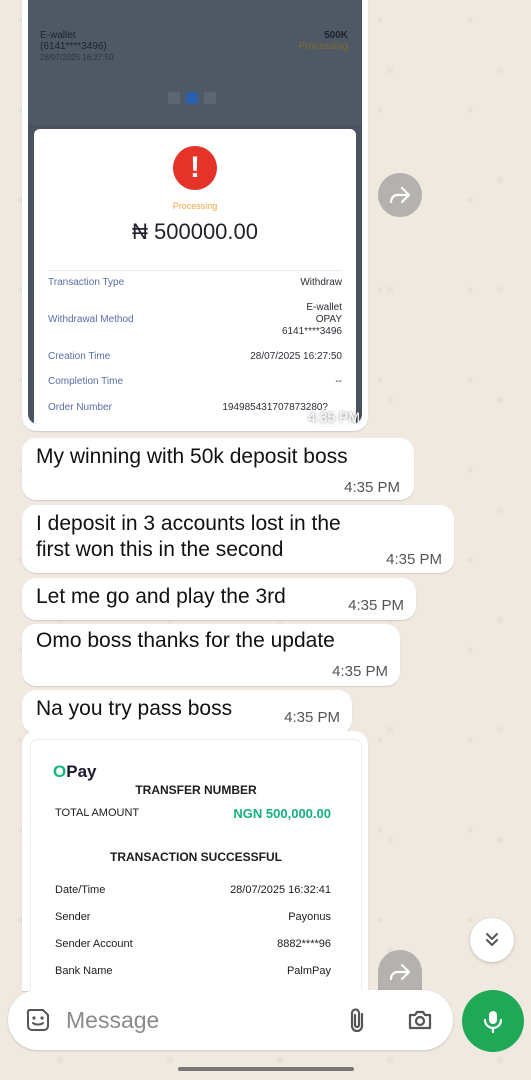 This screenshot has height=1080, width=531. I want to click on ewallet-title: E-wallet, so click(58, 35).